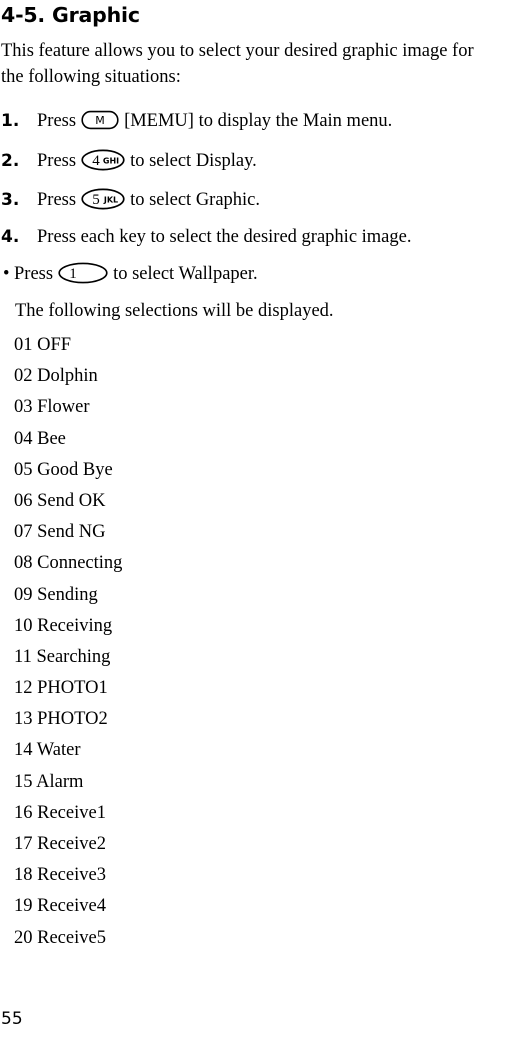 This screenshot has width=531, height=1040. I want to click on page-number: 55, so click(12, 1019).